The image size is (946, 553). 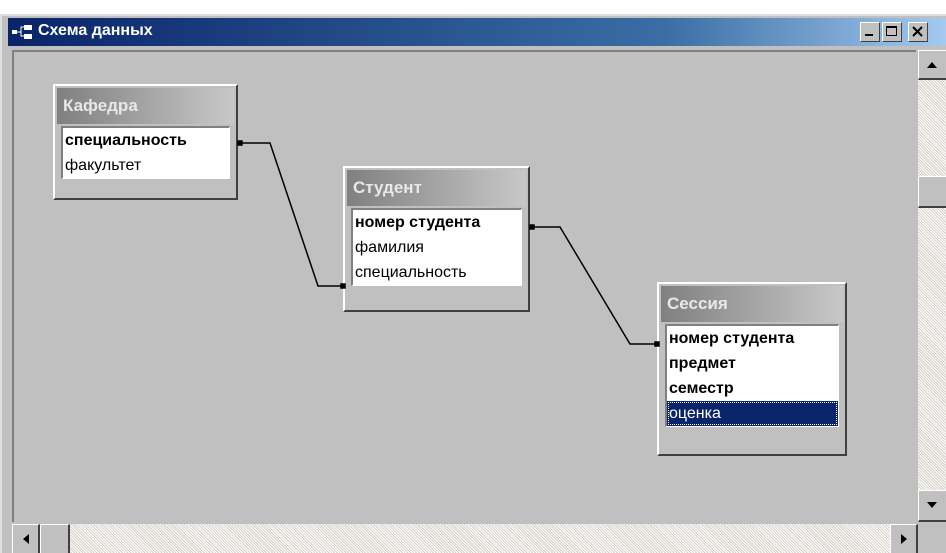 I want to click on field-list: специальность факультет, so click(x=145, y=152).